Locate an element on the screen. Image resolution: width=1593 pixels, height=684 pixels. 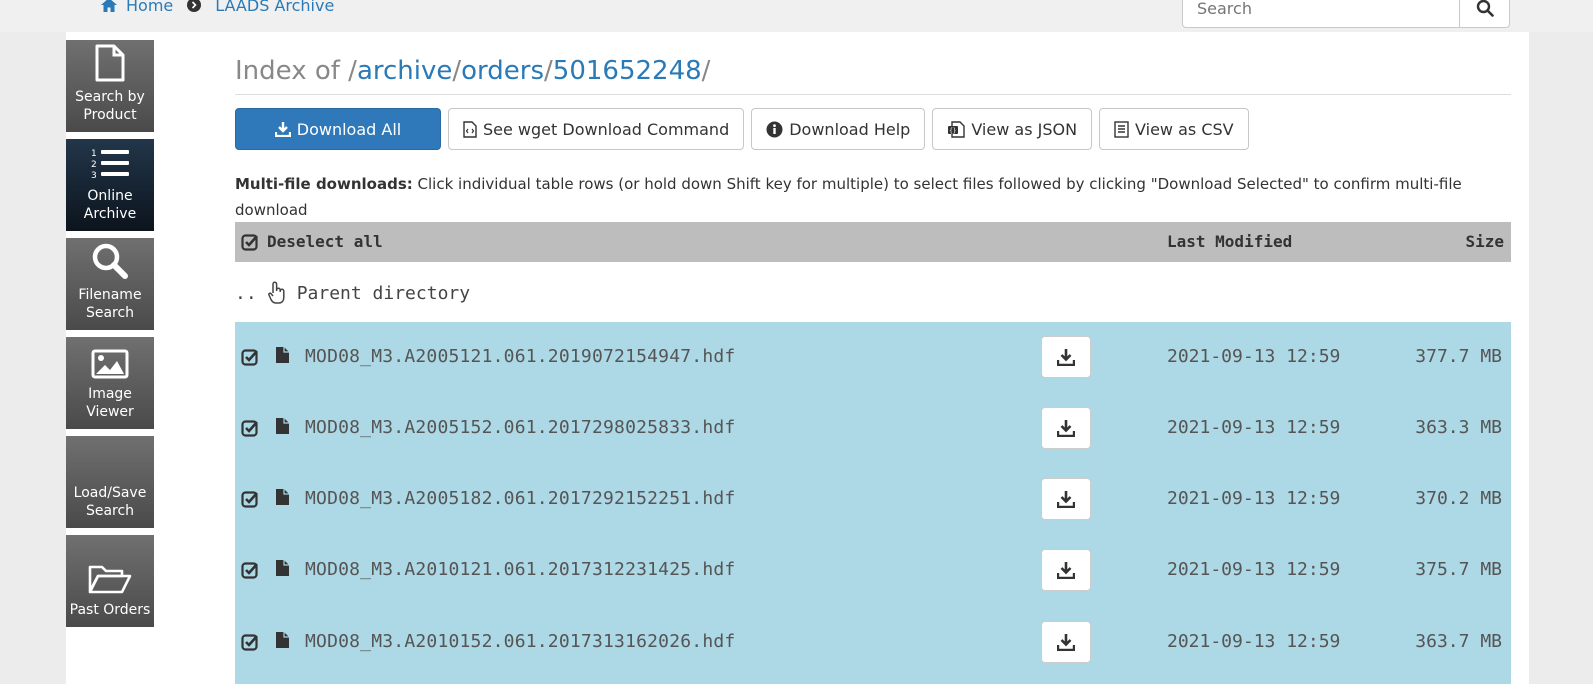
nav-label: Filename Search is located at coordinates (110, 304).